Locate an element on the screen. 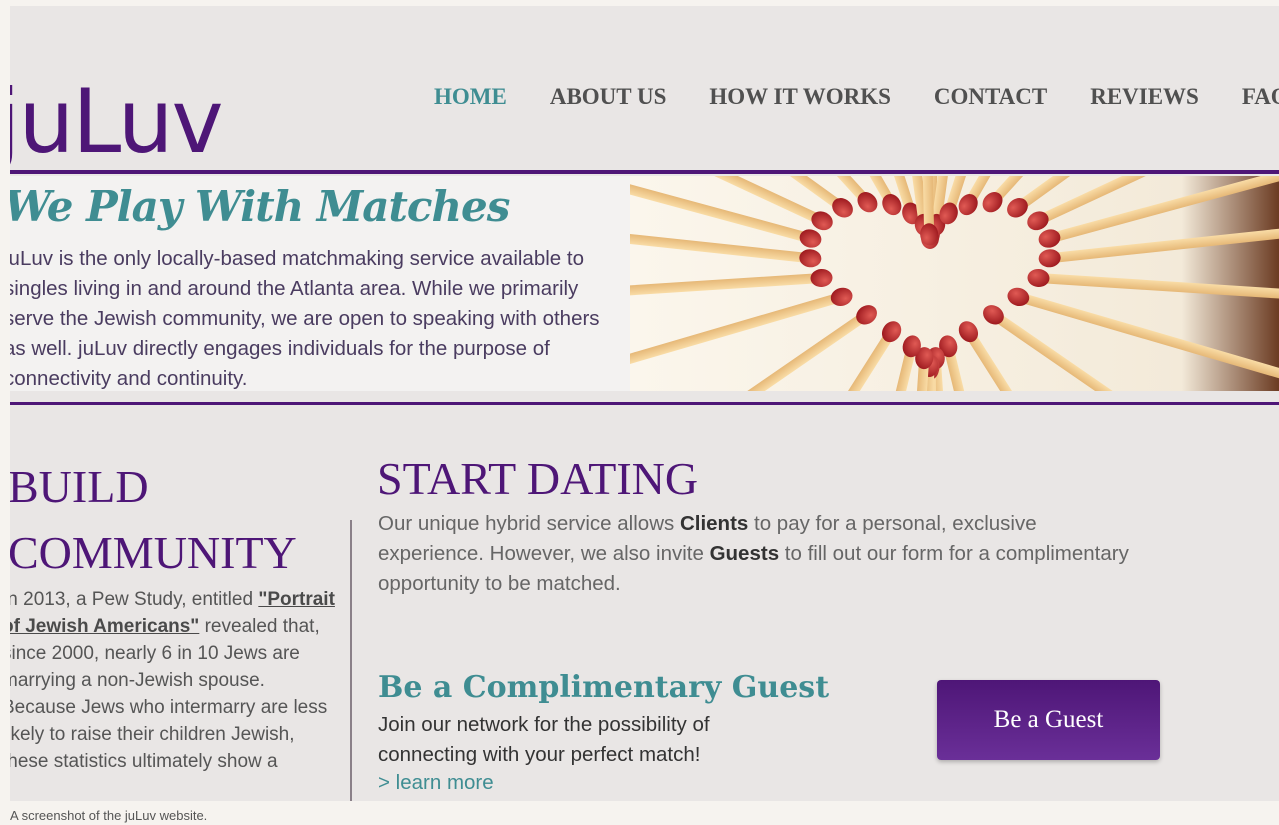  nav-faq: FAQ is located at coordinates (1260, 97).